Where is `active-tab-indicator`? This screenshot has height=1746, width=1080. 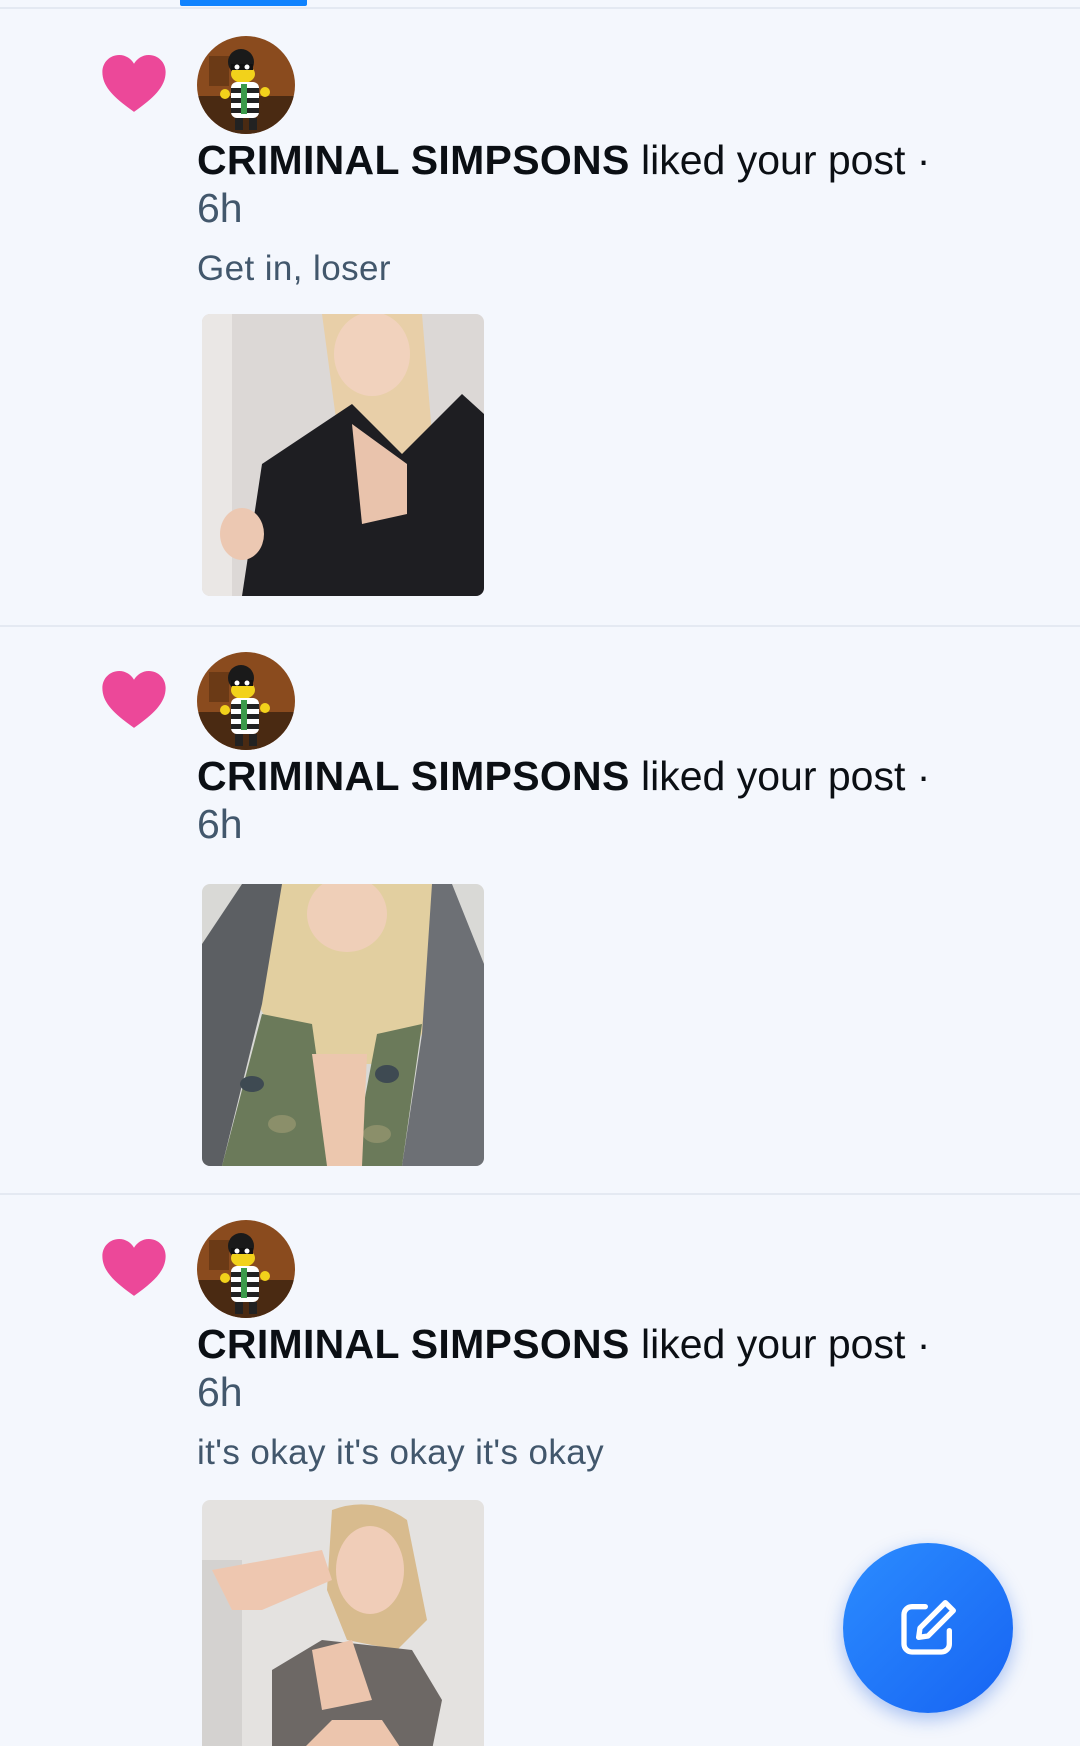 active-tab-indicator is located at coordinates (243, 3).